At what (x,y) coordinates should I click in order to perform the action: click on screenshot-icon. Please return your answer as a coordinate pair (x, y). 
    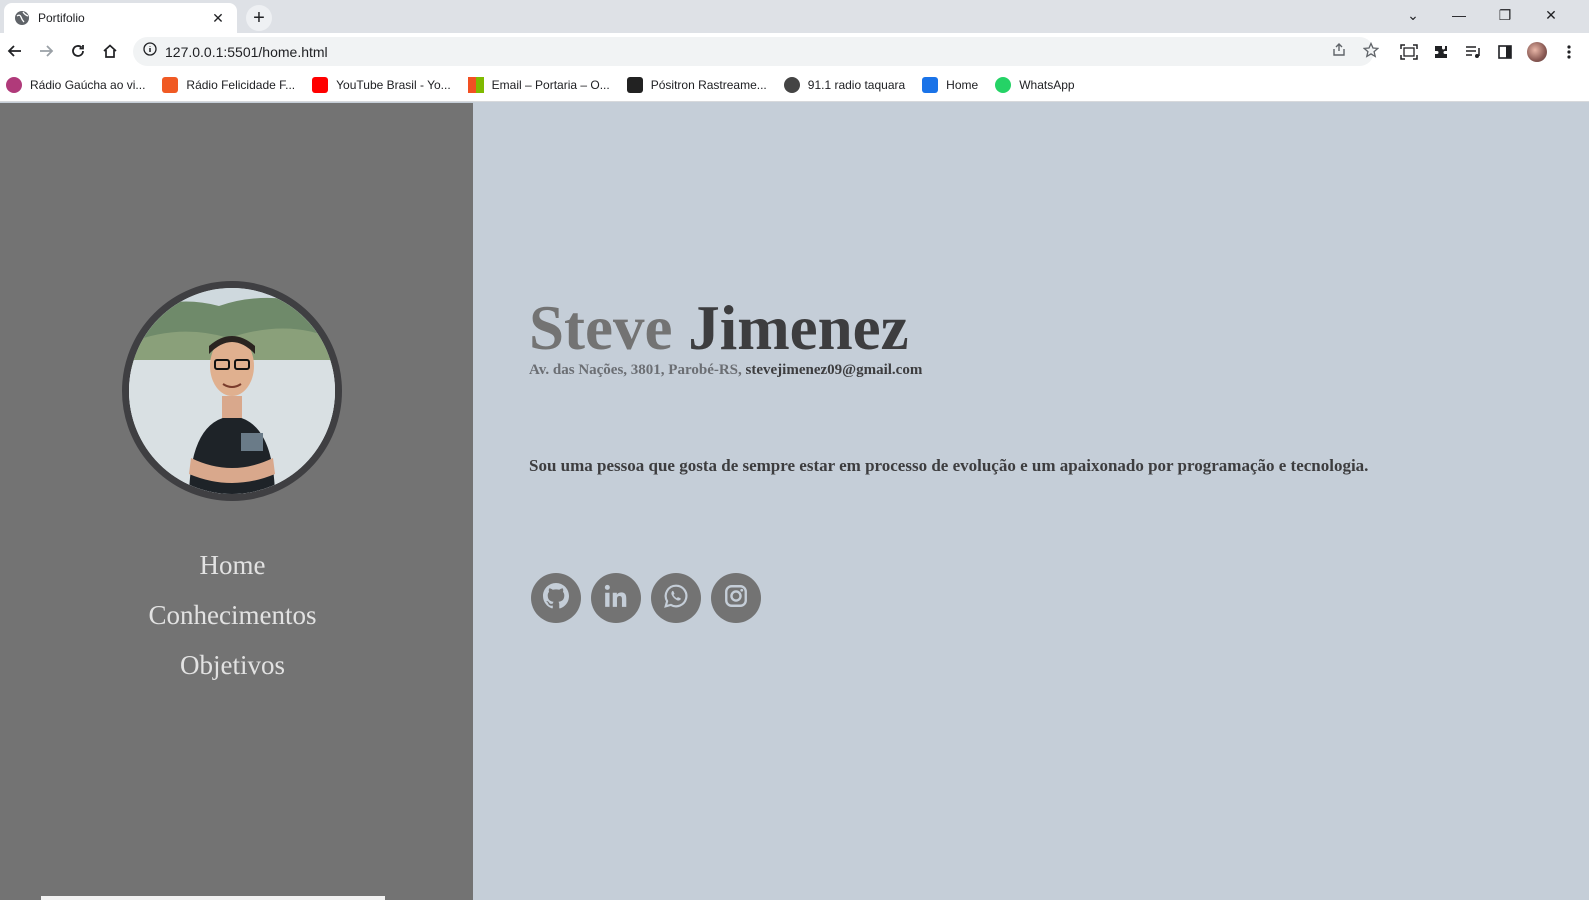
    Looking at the image, I should click on (1409, 52).